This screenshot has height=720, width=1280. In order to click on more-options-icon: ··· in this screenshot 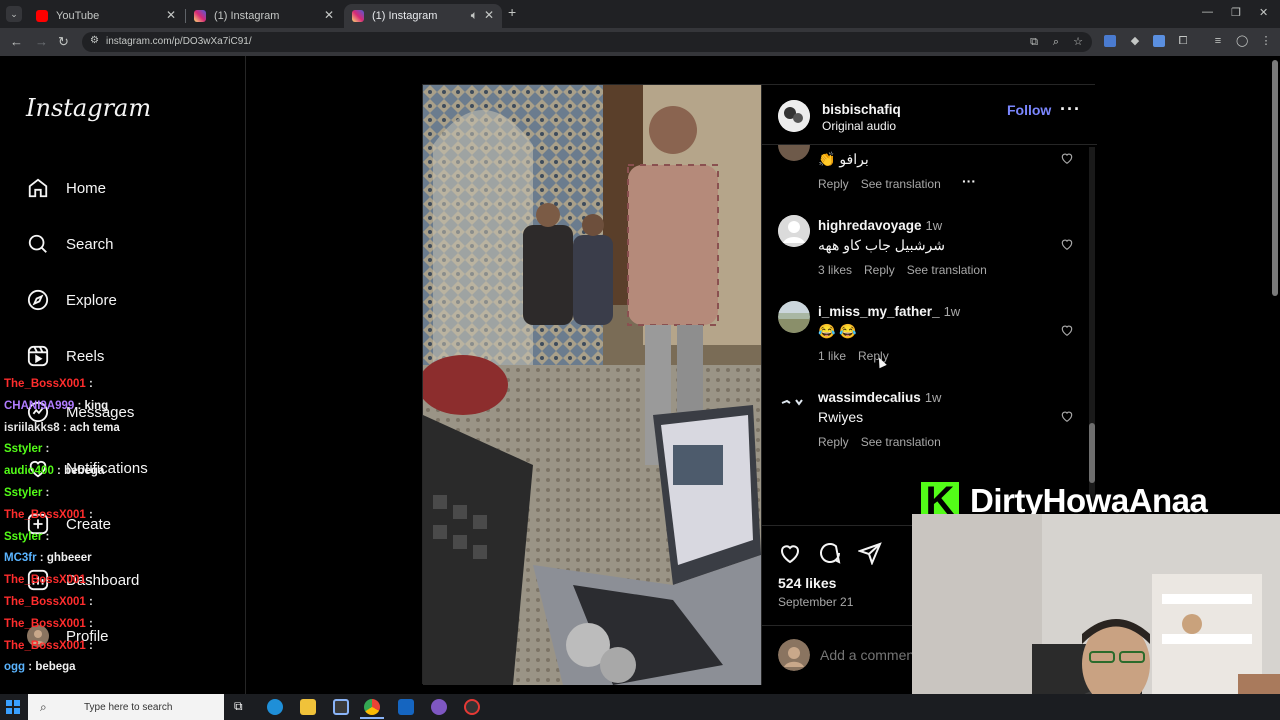, I will do `click(1070, 109)`.